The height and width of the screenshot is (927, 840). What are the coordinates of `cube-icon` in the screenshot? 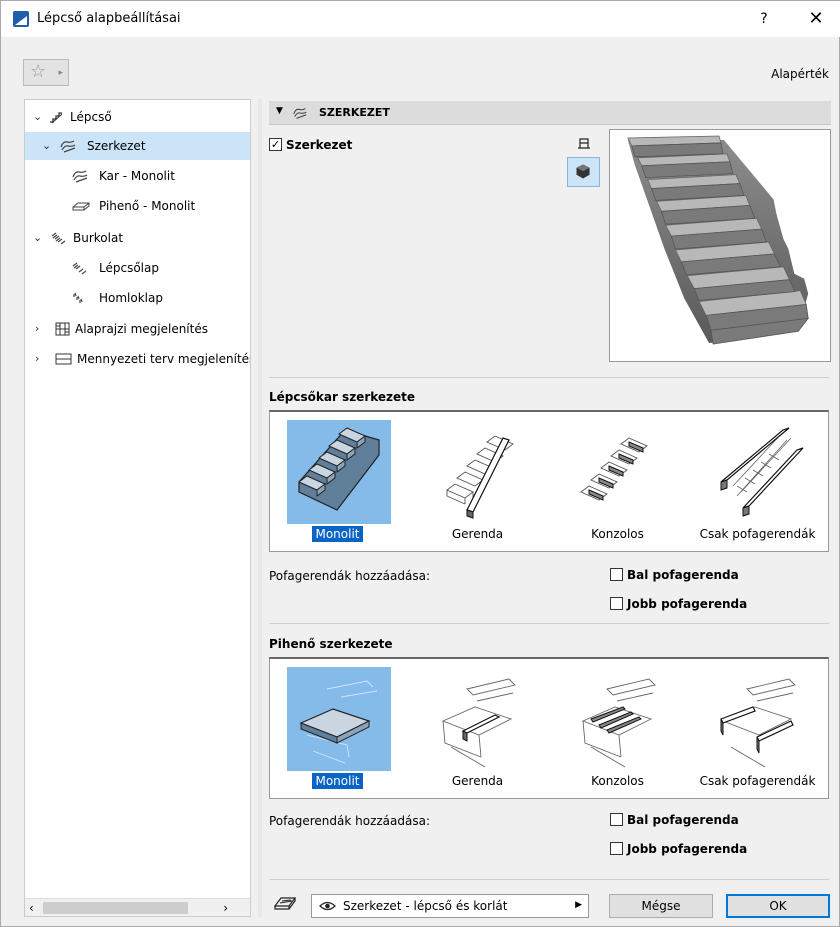 It's located at (583, 171).